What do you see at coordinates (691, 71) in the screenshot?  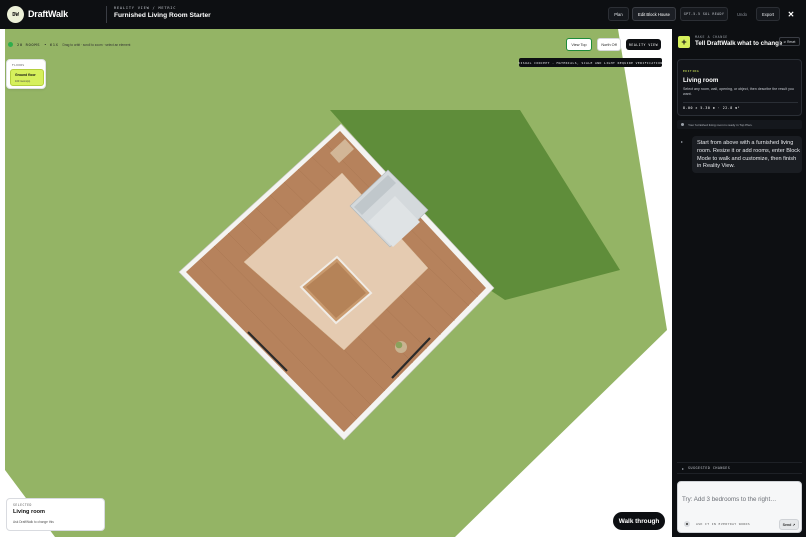 I see `editing-kicker: Editing` at bounding box center [691, 71].